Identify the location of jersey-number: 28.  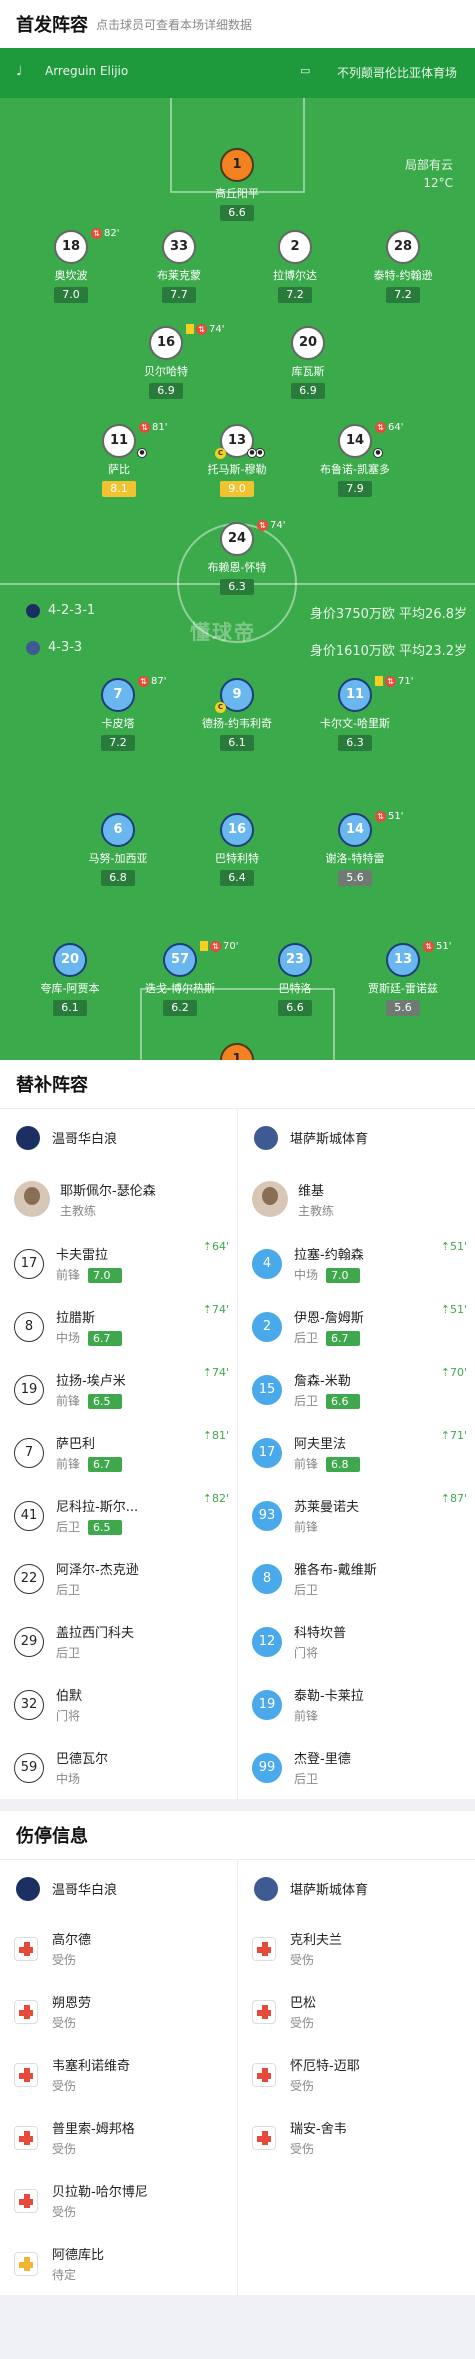
(403, 247).